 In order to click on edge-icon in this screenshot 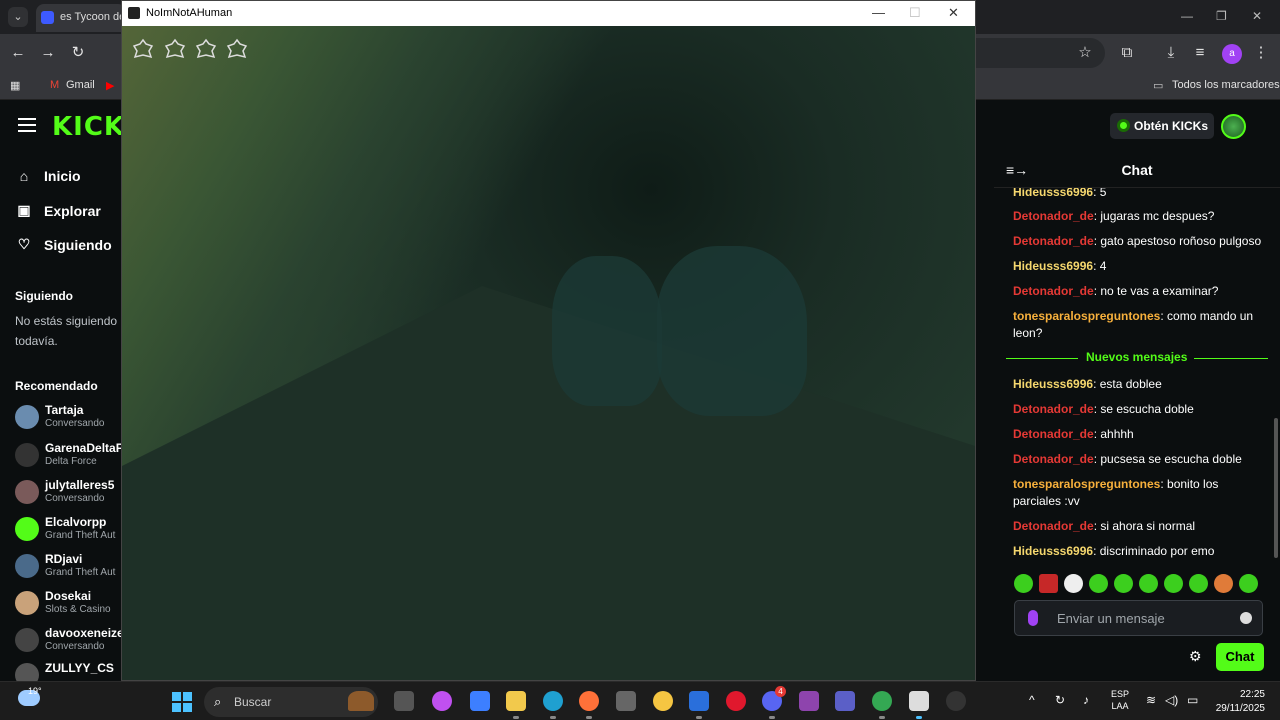, I will do `click(553, 701)`.